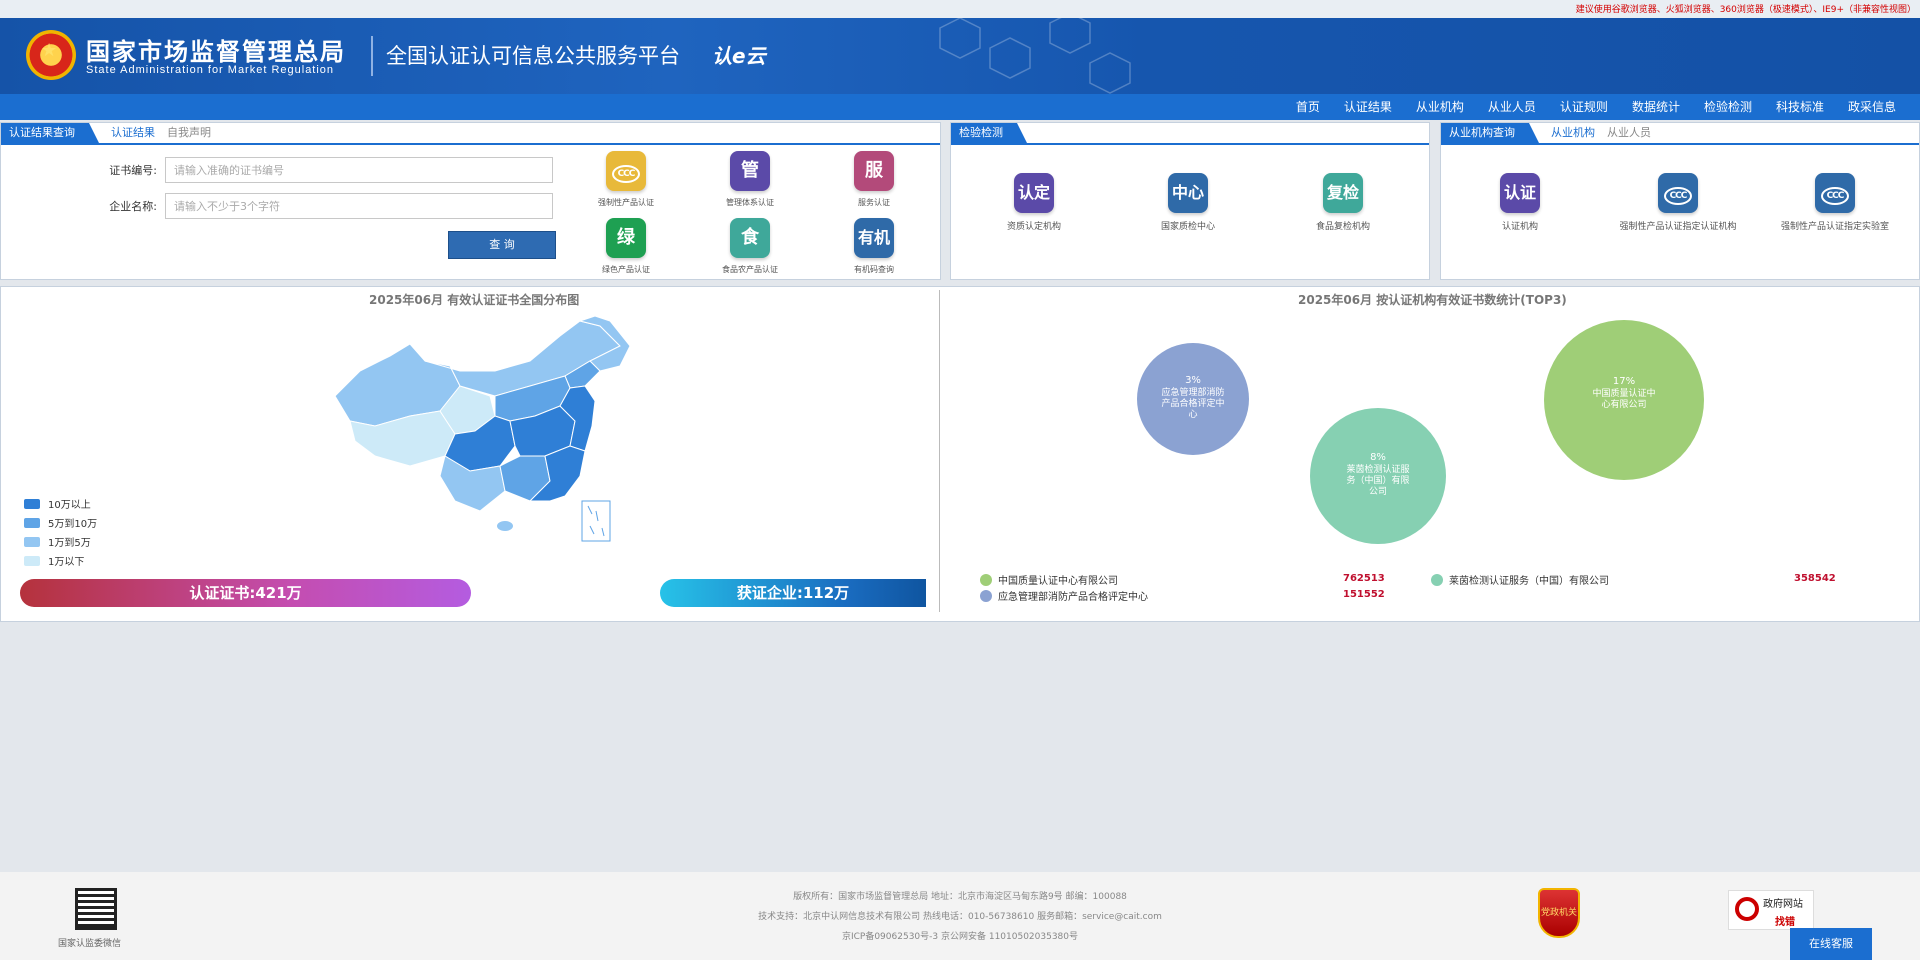  I want to click on legend-item-50k-100k: 5万到10万, so click(60, 522).